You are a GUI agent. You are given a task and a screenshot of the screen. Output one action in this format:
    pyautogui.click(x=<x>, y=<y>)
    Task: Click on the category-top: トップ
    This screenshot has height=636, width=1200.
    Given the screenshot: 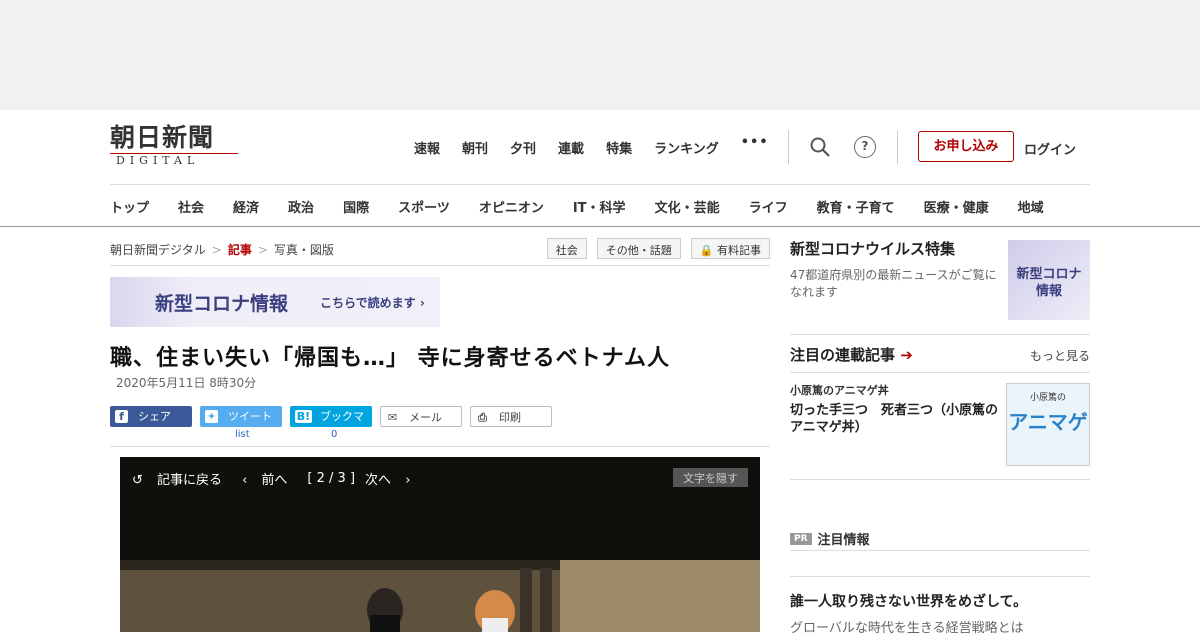 What is the action you would take?
    pyautogui.click(x=129, y=206)
    